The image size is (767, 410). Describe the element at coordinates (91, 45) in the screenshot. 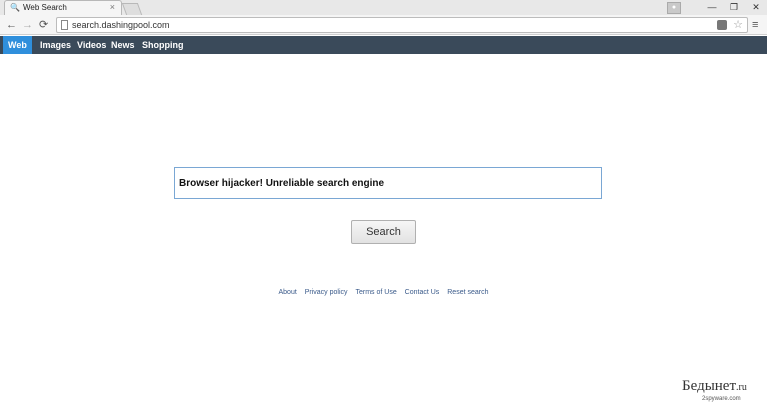

I see `nav-videos: Videos` at that location.